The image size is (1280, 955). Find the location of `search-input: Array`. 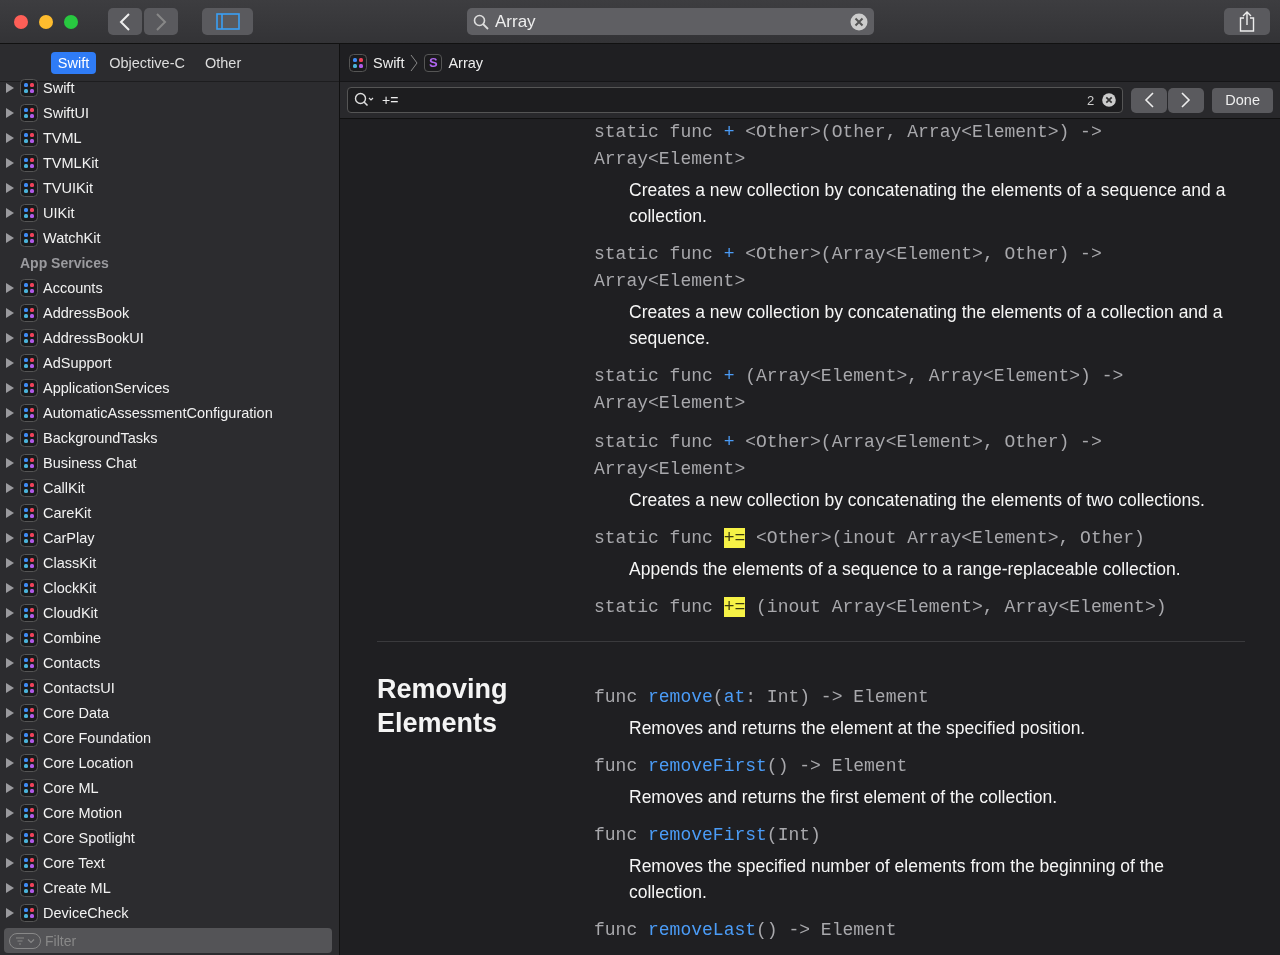

search-input: Array is located at coordinates (669, 21).